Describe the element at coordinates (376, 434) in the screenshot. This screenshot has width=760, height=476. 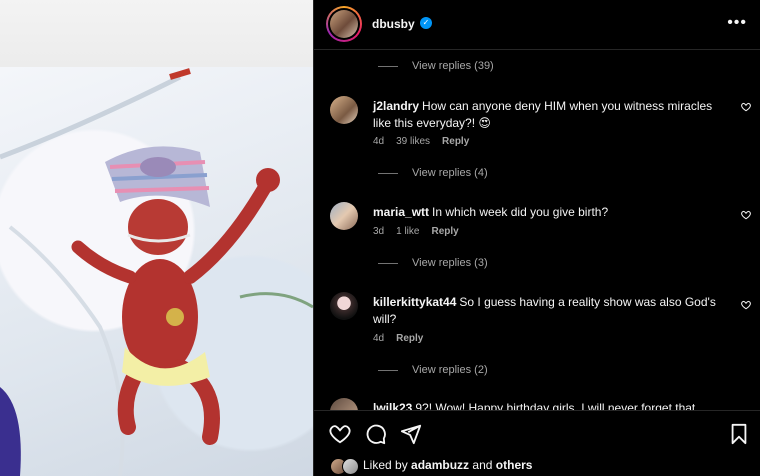
I see `comment-icon` at that location.